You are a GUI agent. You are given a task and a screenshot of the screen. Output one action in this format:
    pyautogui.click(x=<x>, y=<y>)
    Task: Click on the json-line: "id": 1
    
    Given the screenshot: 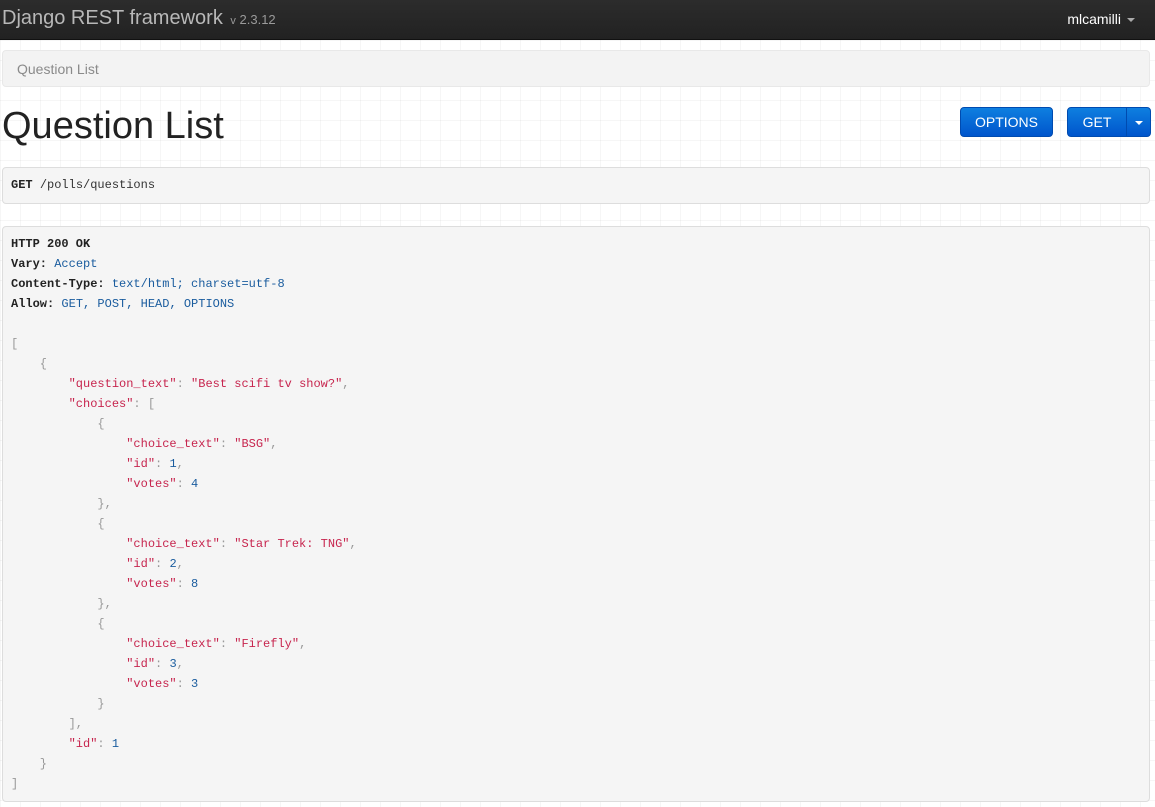 What is the action you would take?
    pyautogui.click(x=94, y=744)
    